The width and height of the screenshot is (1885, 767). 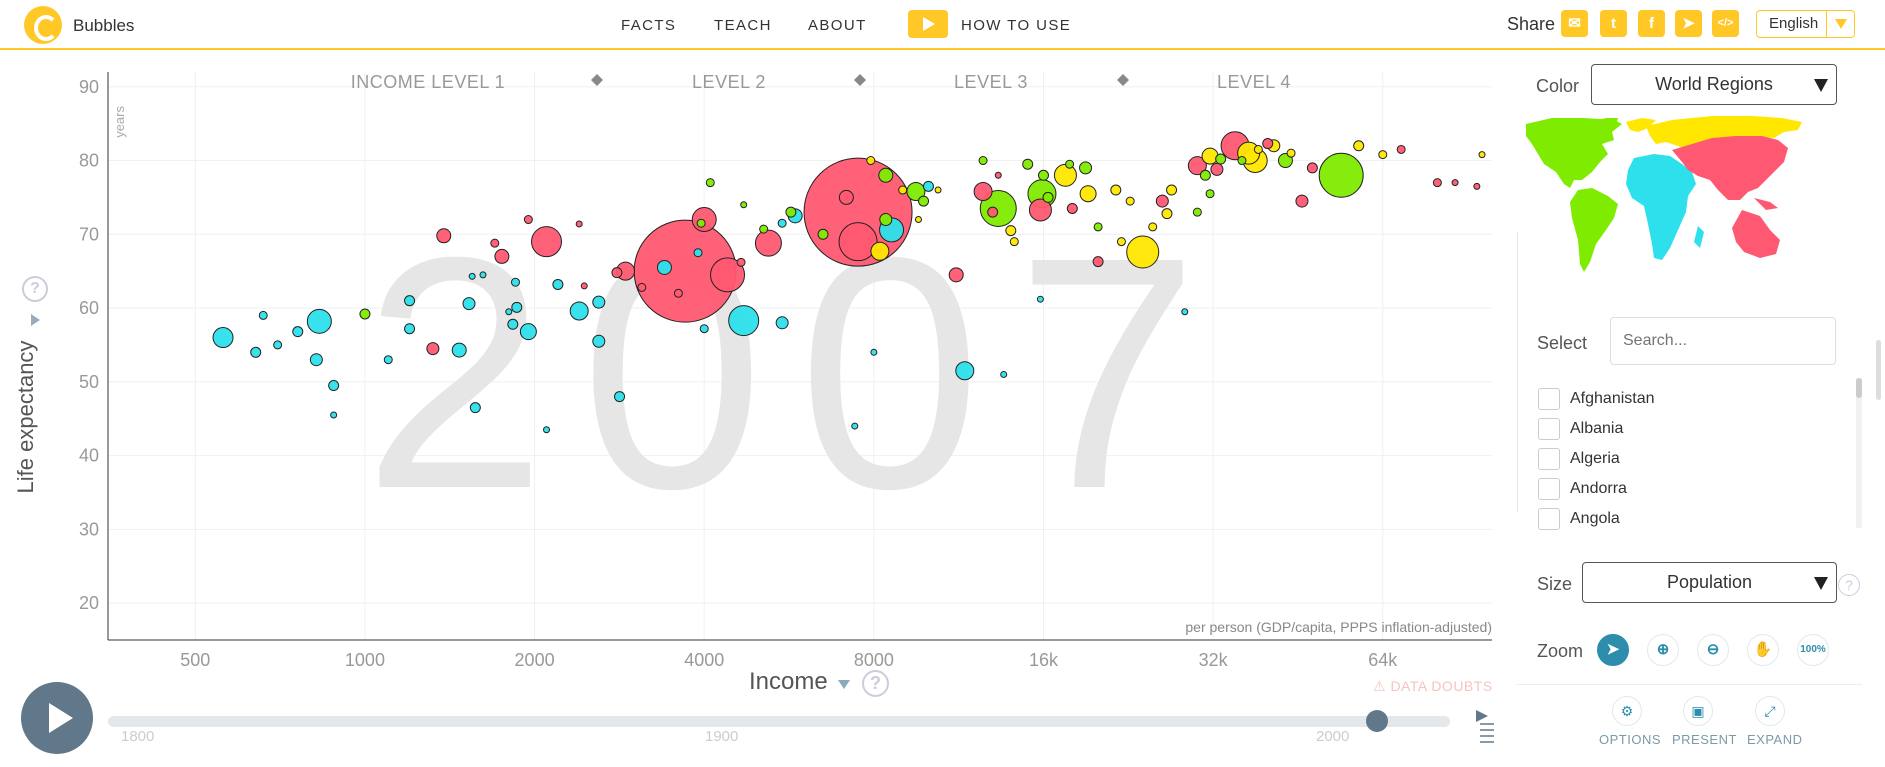 What do you see at coordinates (1668, 204) in the screenshot?
I see `world-map-icon` at bounding box center [1668, 204].